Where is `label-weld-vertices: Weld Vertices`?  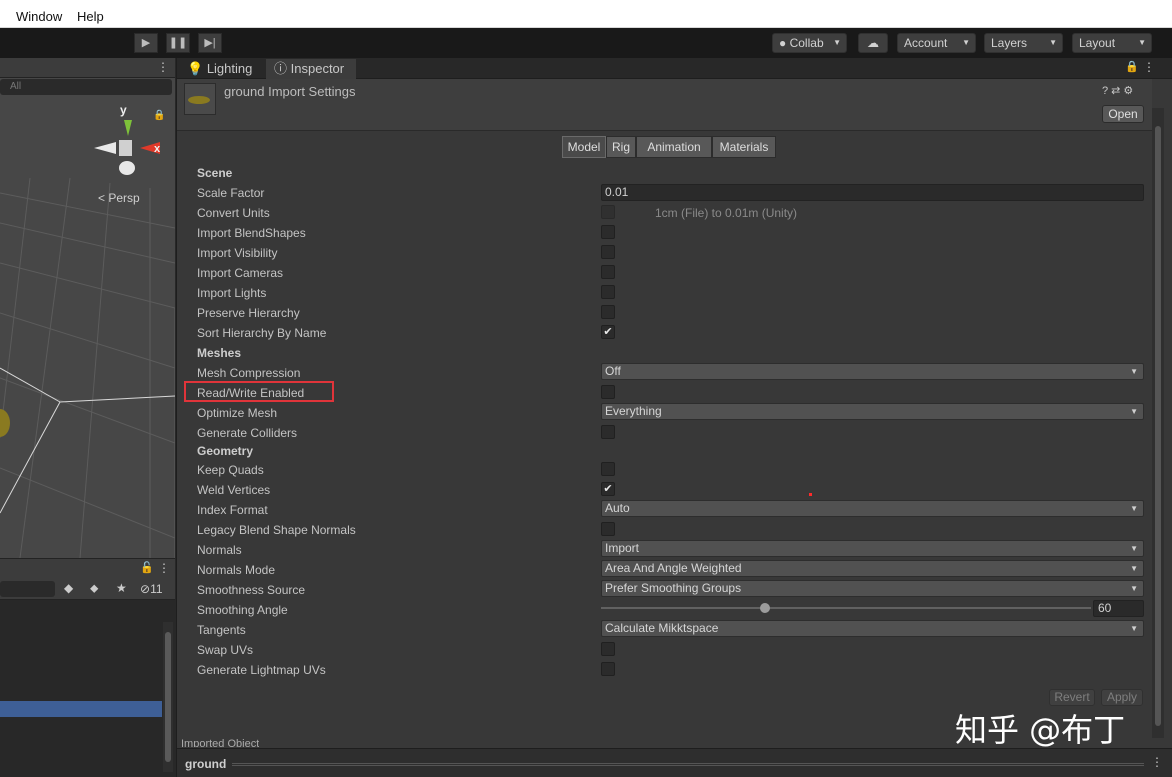
label-weld-vertices: Weld Vertices is located at coordinates (234, 490).